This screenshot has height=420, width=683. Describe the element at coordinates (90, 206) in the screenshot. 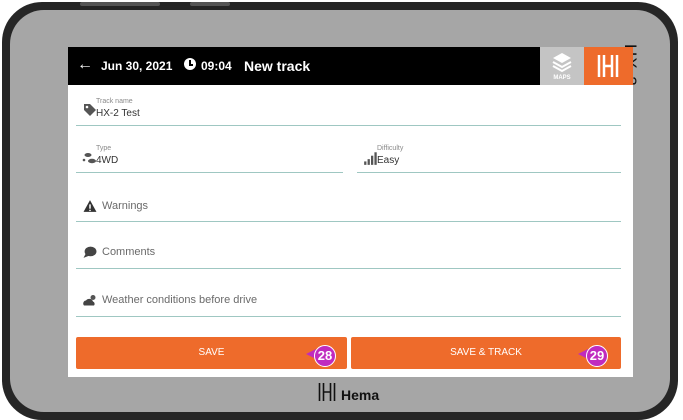

I see `warning-icon` at that location.